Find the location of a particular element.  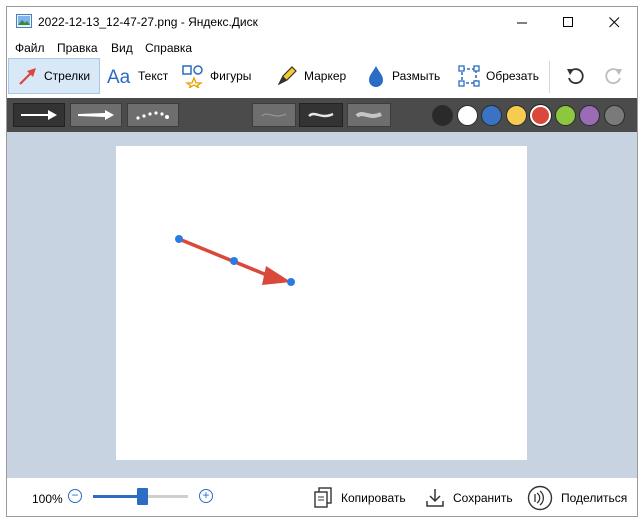

straight-arrow-icon is located at coordinates (39, 115).